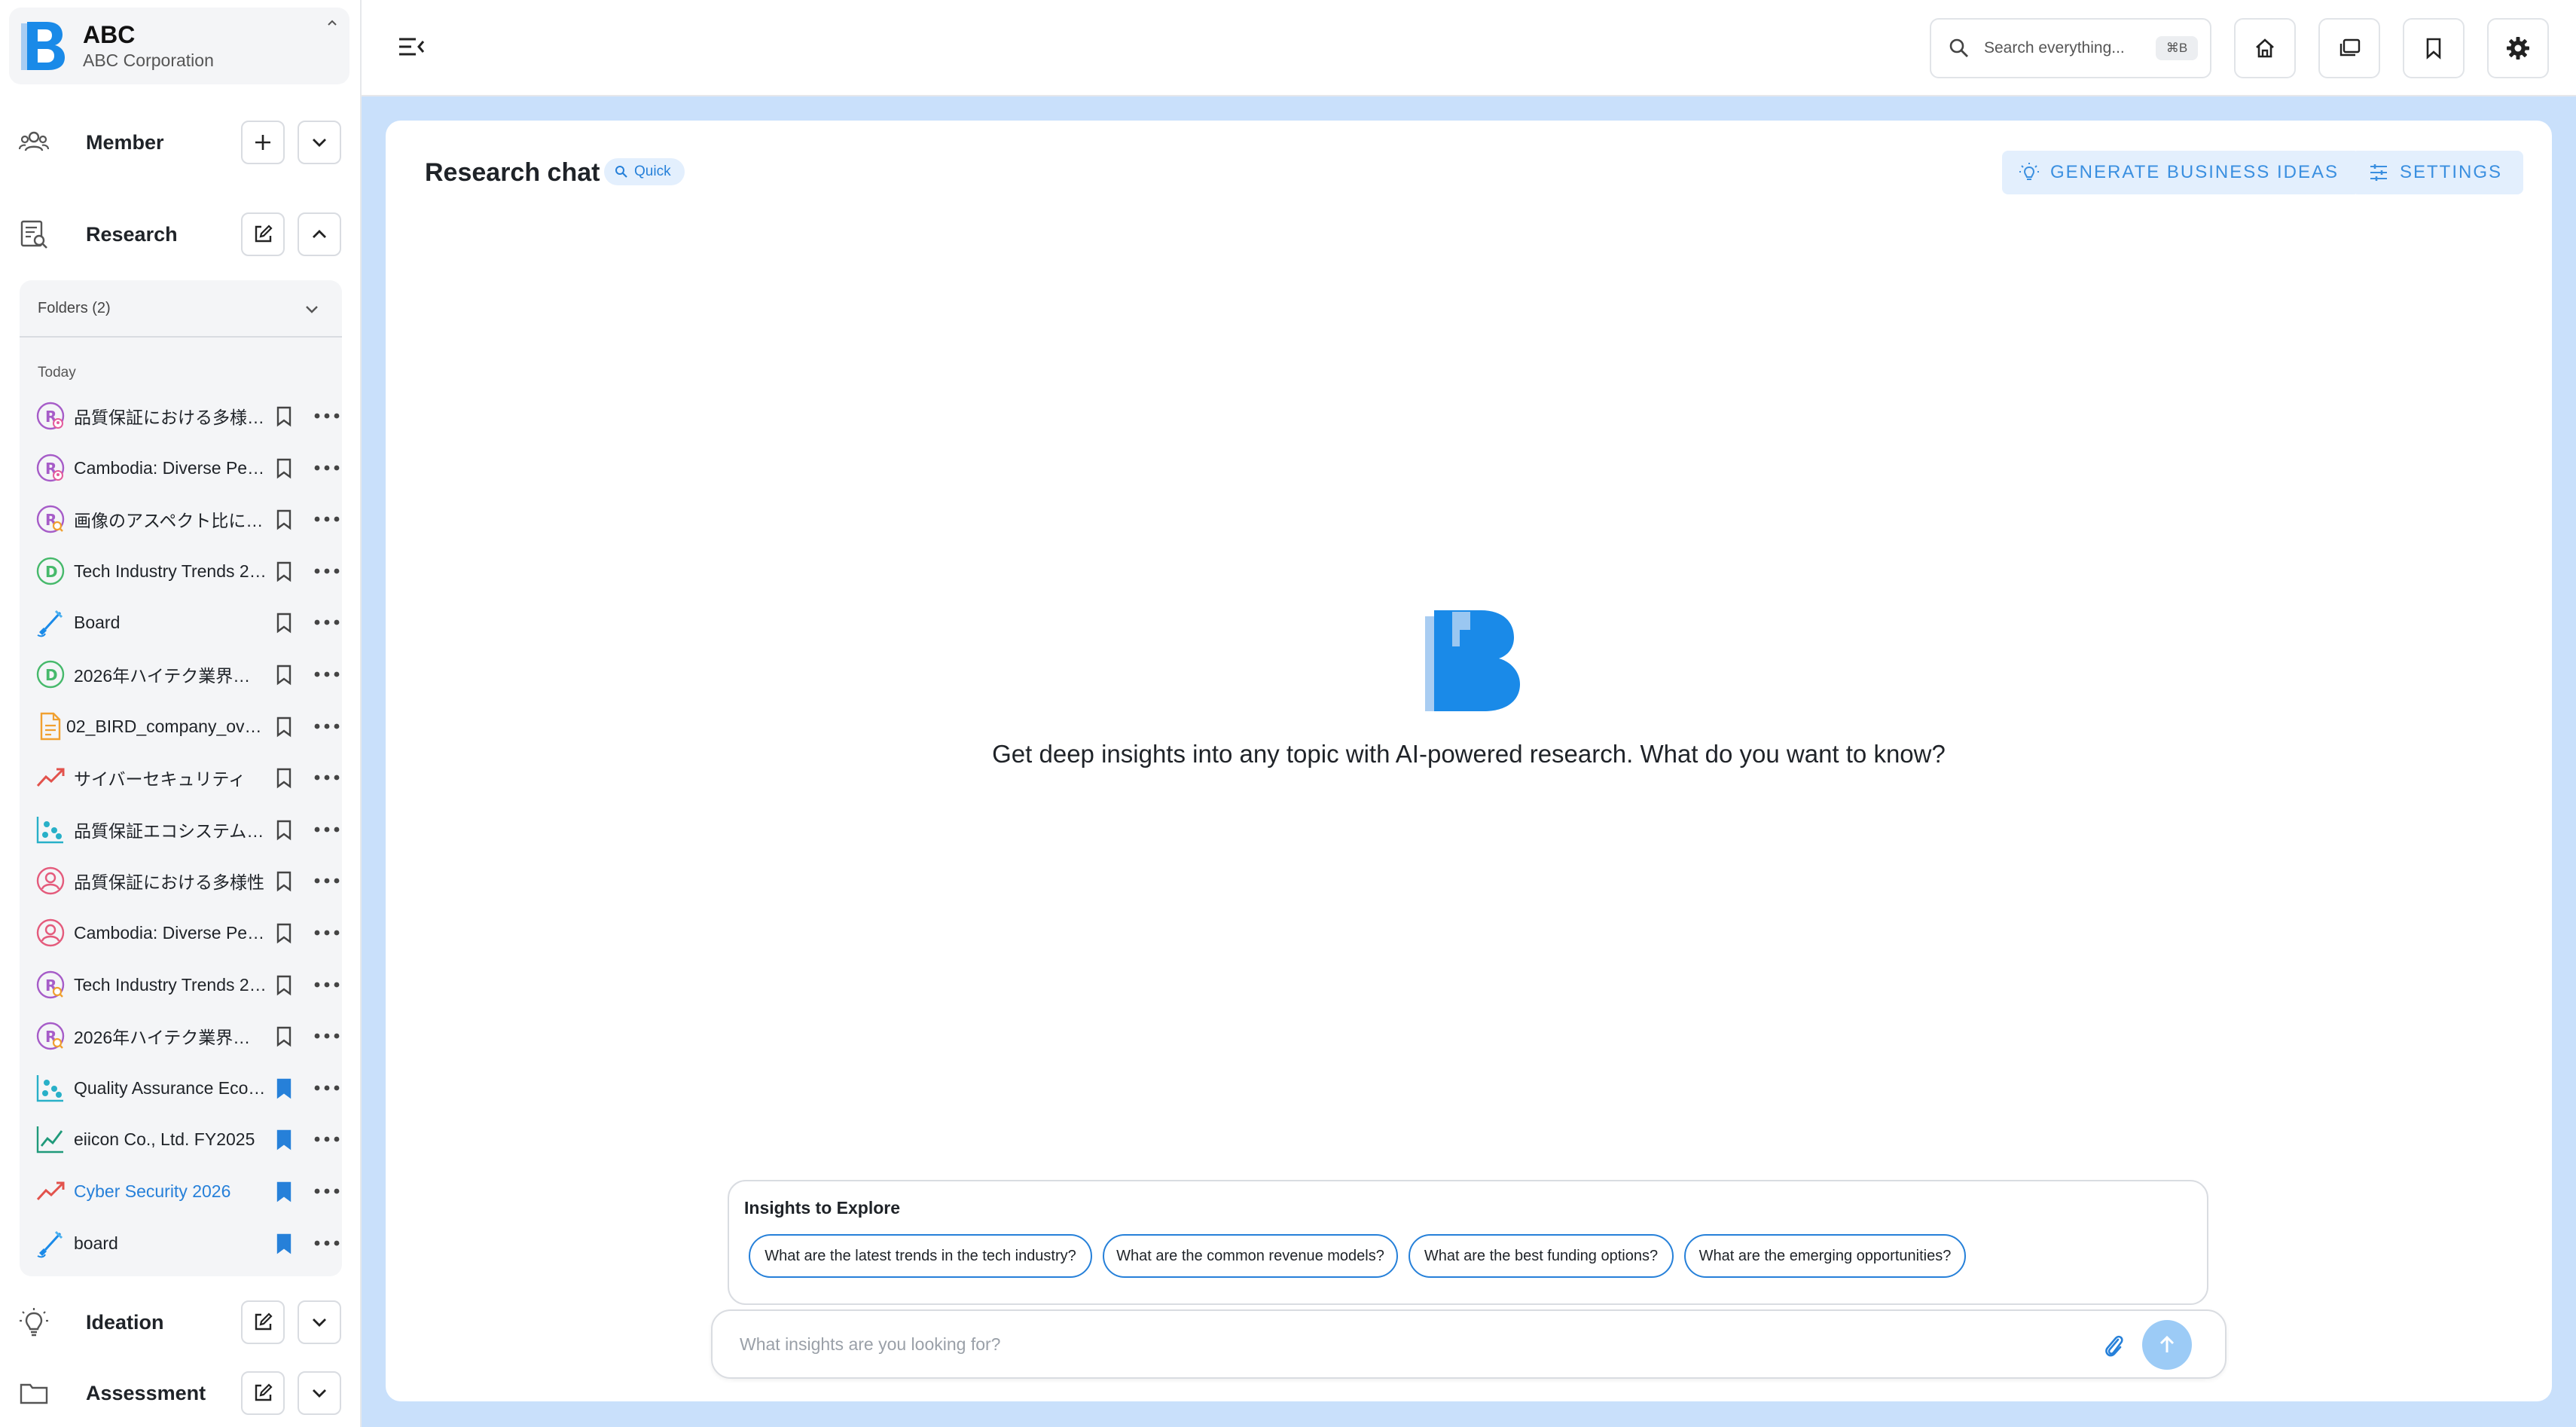 The image size is (2576, 1427). Describe the element at coordinates (181, 309) in the screenshot. I see `folders-toggle: Folders (2)` at that location.